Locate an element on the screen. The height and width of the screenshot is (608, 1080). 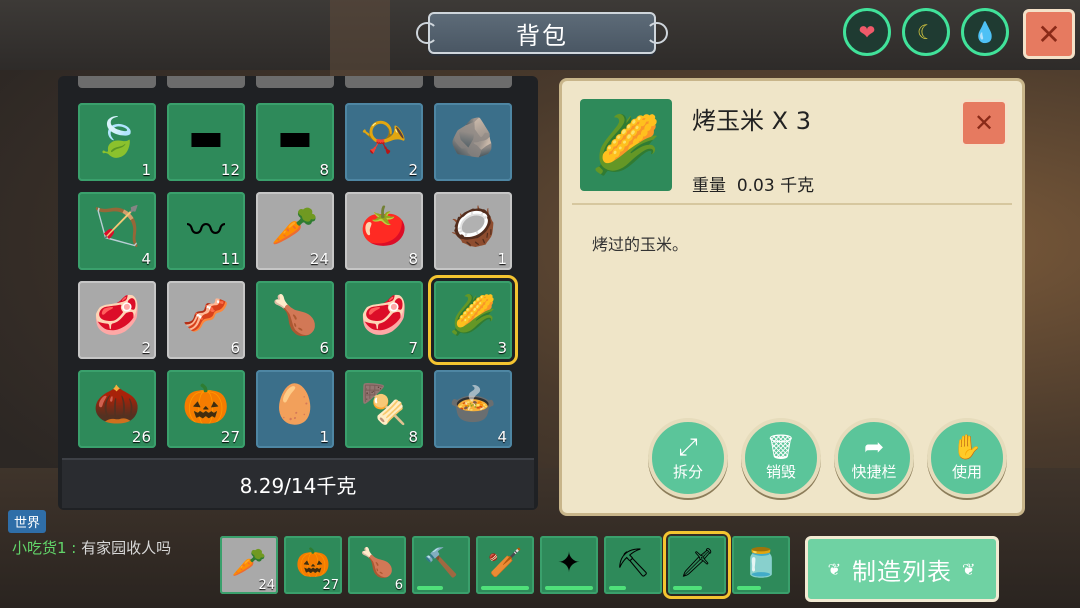
inventory-slot: 📯 2 is located at coordinates (384, 142).